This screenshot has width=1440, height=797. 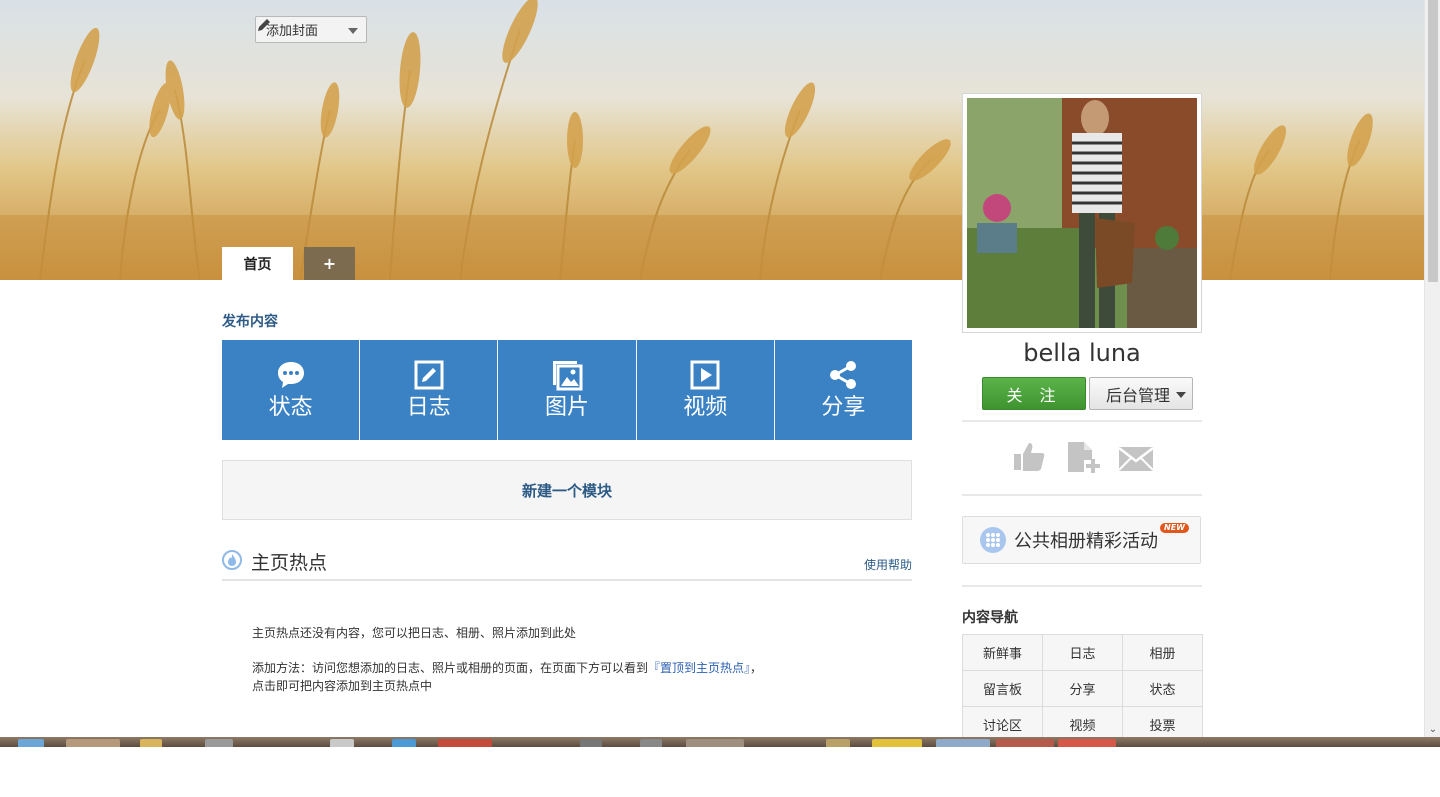 I want to click on add-cover-button: 添加封面, so click(x=311, y=29).